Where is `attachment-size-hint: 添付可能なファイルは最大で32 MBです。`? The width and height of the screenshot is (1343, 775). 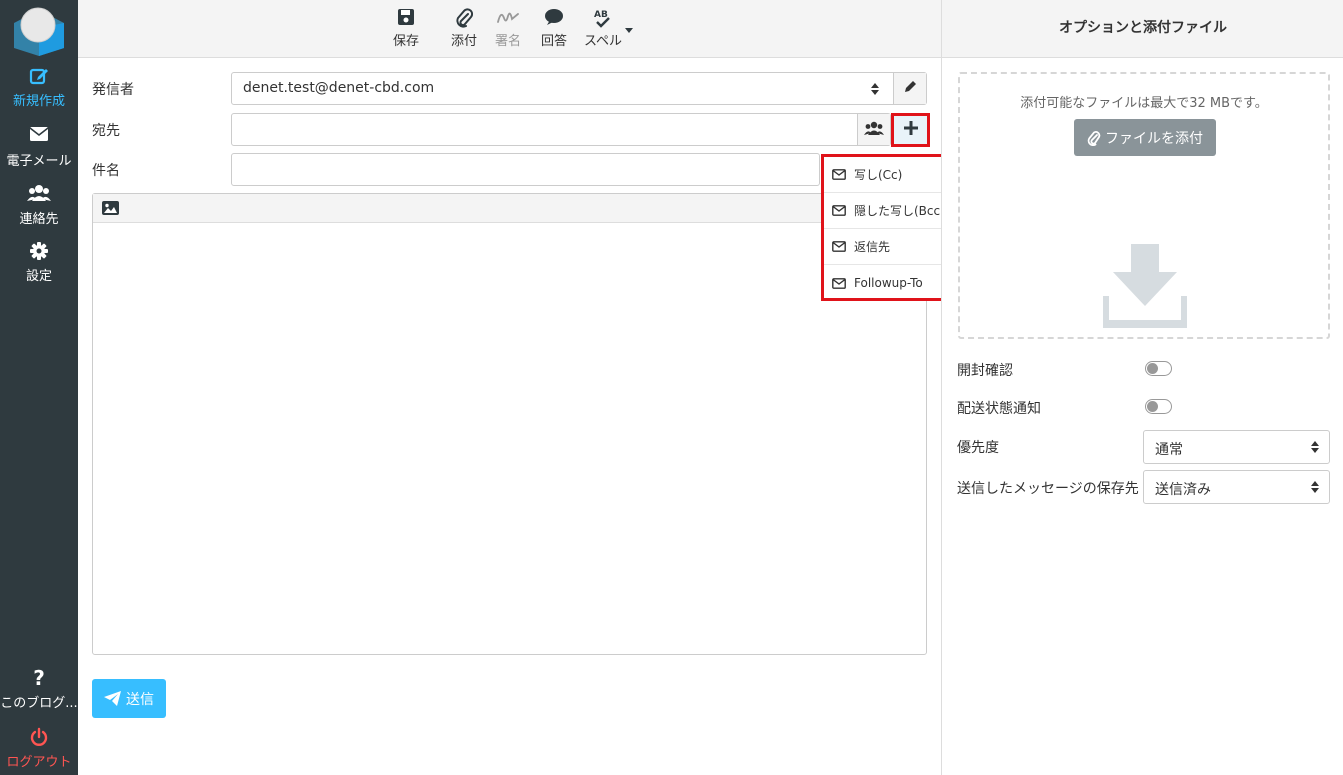
attachment-size-hint: 添付可能なファイルは最大で32 MBです。 is located at coordinates (1144, 103).